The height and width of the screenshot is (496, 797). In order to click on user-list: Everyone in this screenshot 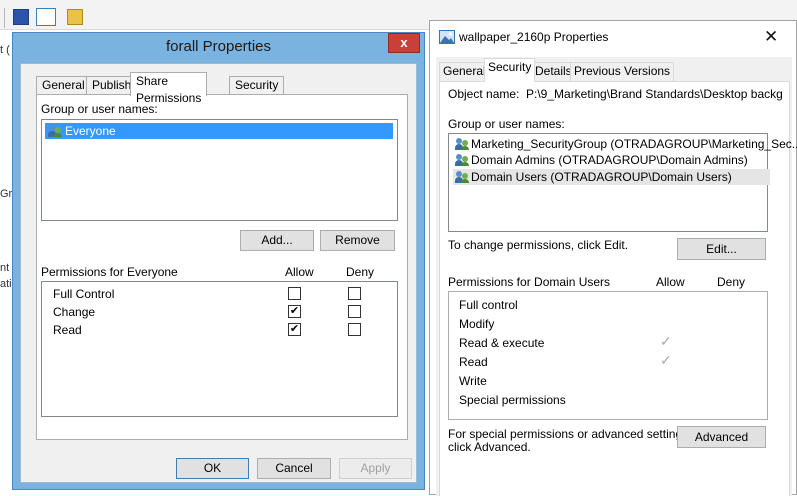, I will do `click(219, 170)`.